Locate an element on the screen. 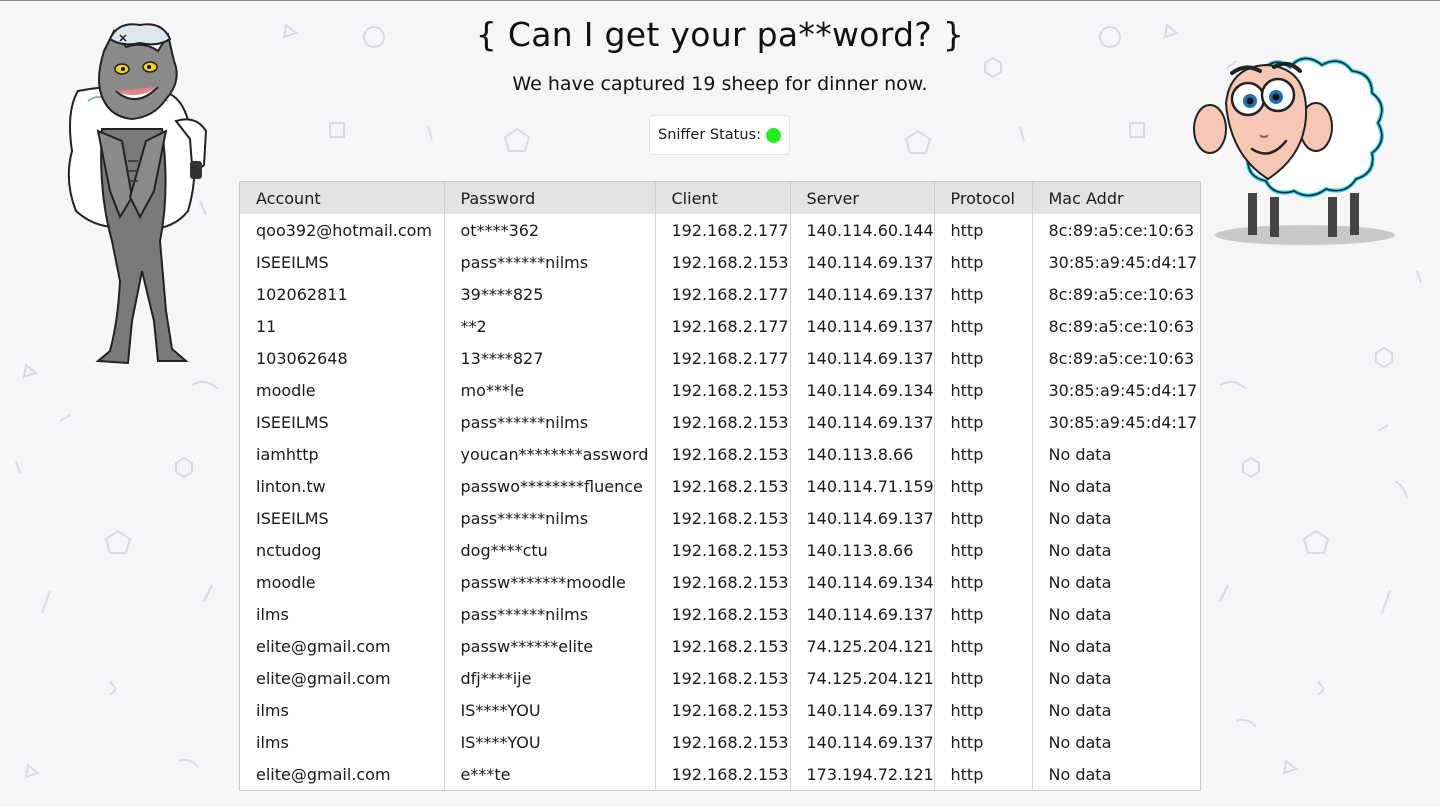 Image resolution: width=1440 pixels, height=807 pixels. column-header-client: Client is located at coordinates (722, 198).